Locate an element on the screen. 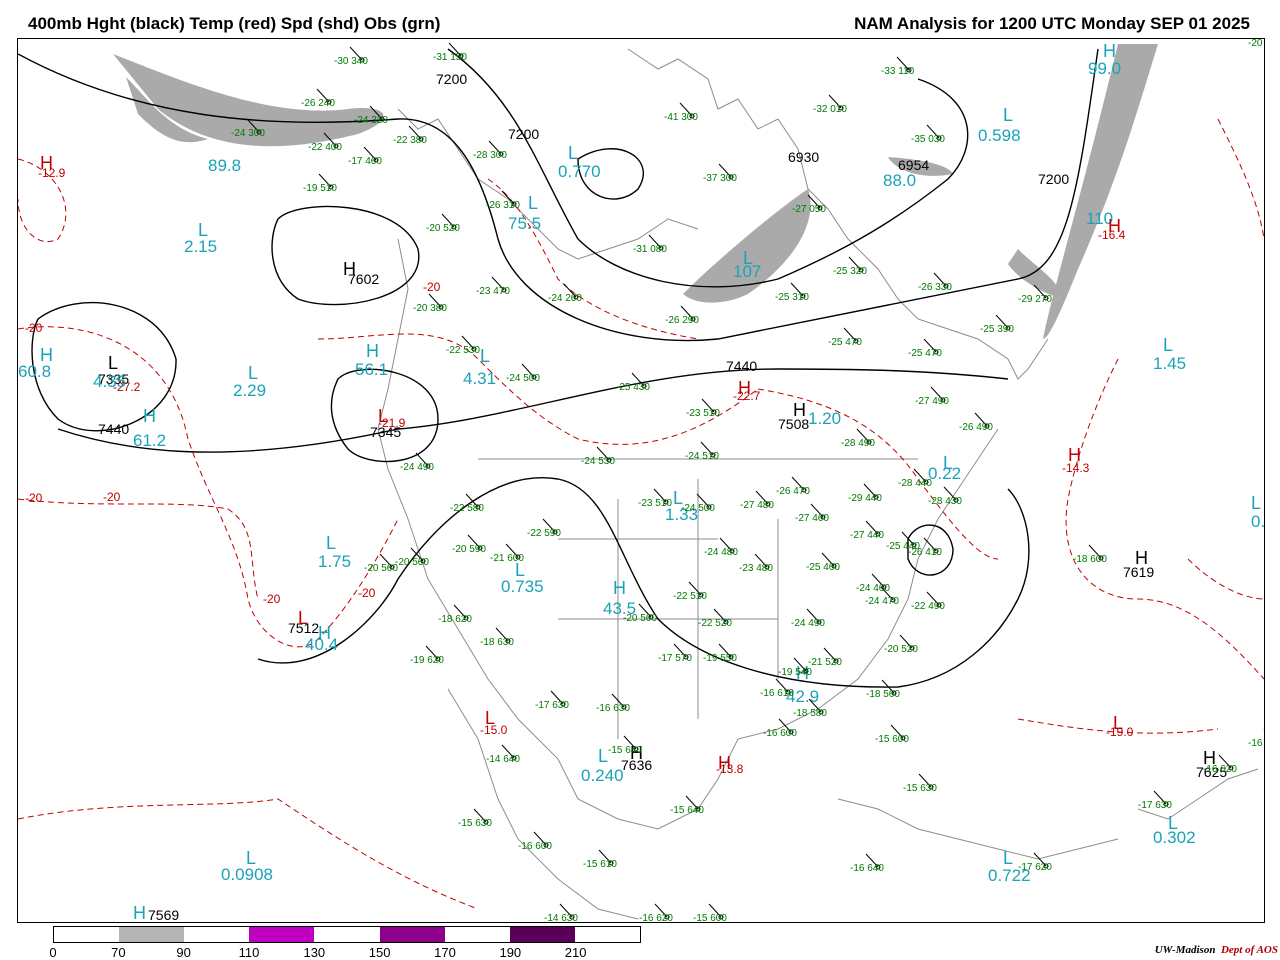 The image size is (1280, 960). station-ob-text: -15 600 is located at coordinates (710, 917).